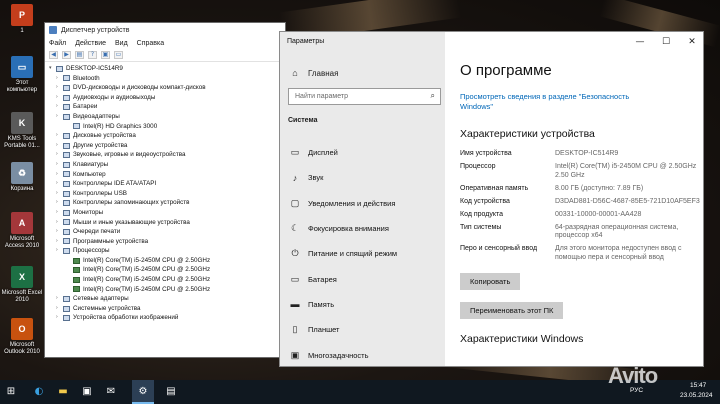 Image resolution: width=720 pixels, height=404 pixels. I want to click on close-button: ✕, so click(692, 42).